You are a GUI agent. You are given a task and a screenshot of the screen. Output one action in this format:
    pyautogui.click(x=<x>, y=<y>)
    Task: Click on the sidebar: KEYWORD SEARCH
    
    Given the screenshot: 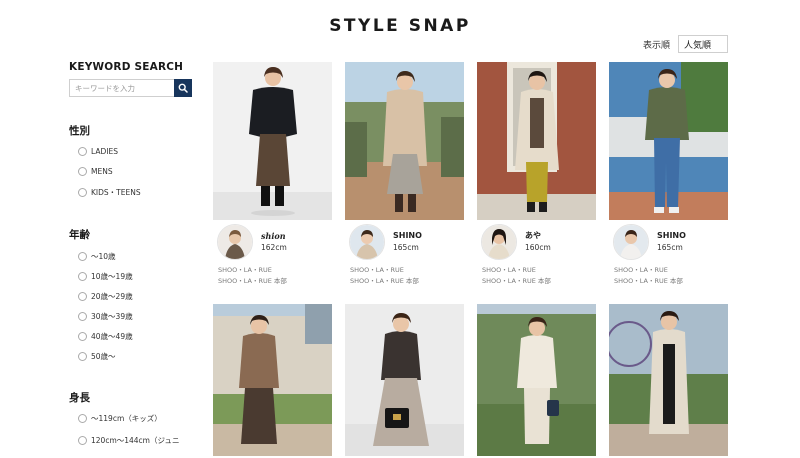 What is the action you would take?
    pyautogui.click(x=131, y=79)
    